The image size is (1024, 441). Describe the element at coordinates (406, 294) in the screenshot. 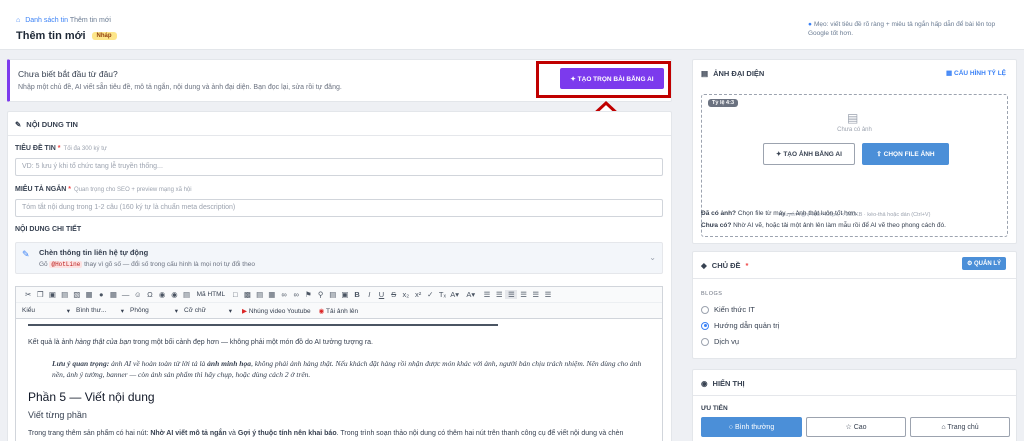

I see `subscript-icon: x₂` at that location.